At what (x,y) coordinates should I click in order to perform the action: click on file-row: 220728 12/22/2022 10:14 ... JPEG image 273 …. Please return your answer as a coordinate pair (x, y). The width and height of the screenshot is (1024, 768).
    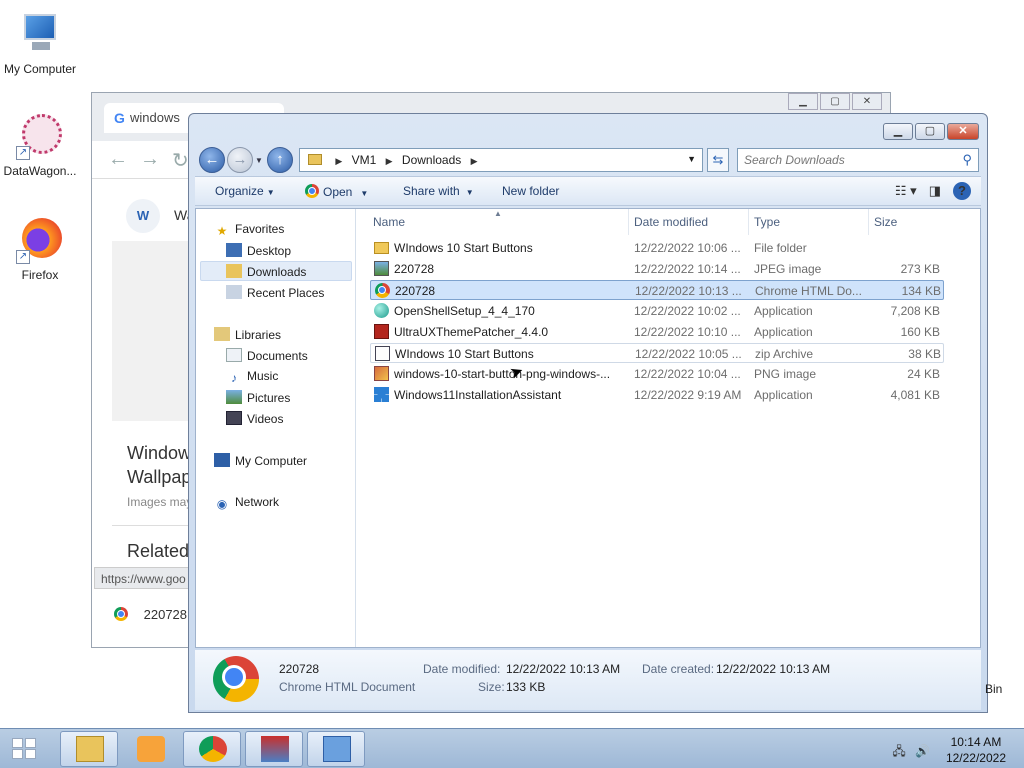
    Looking at the image, I should click on (657, 269).